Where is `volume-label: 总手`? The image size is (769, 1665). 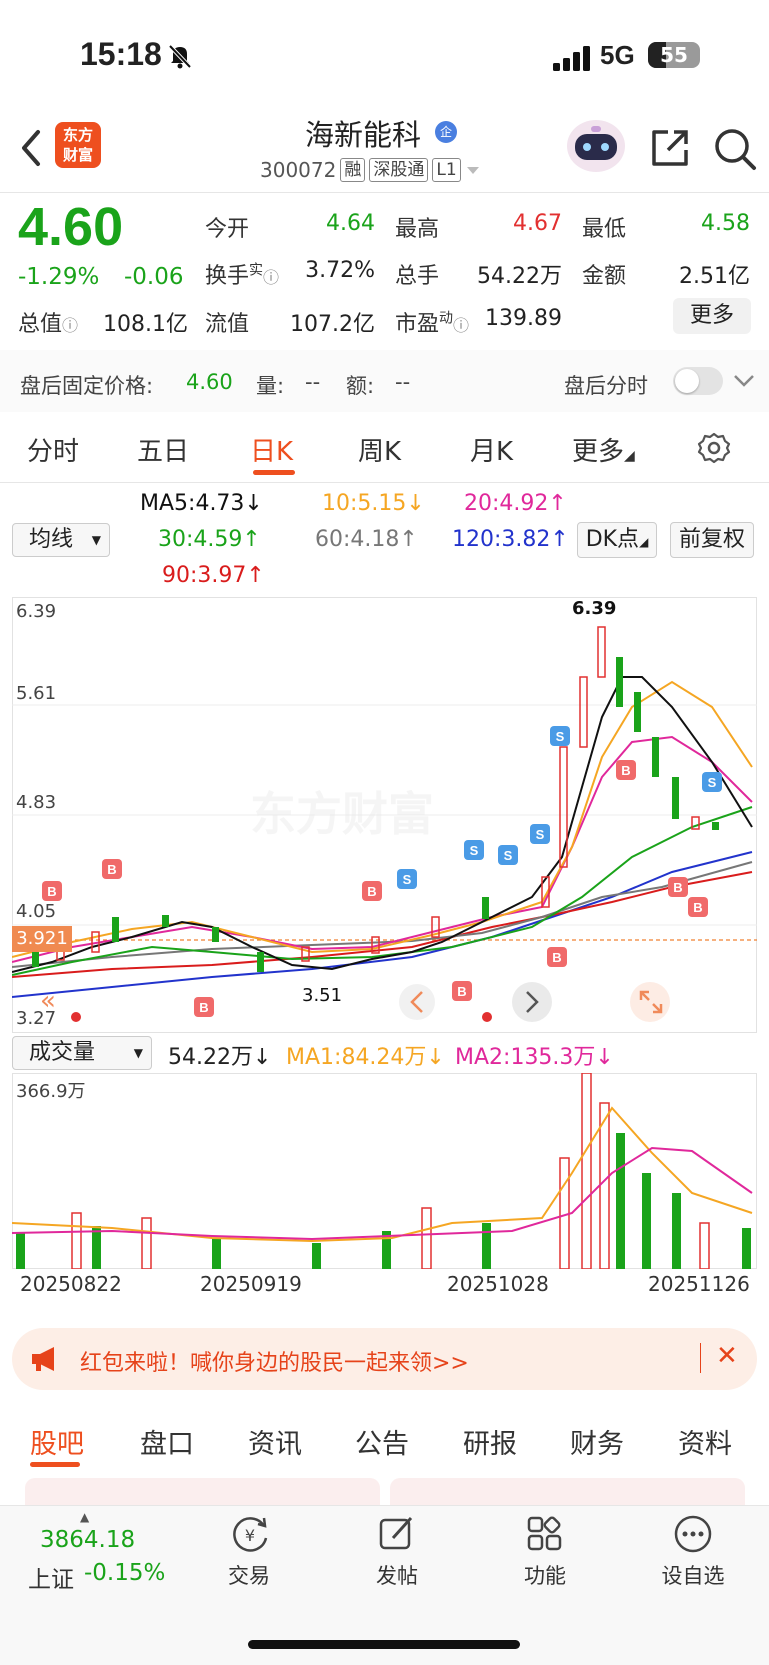 volume-label: 总手 is located at coordinates (417, 276).